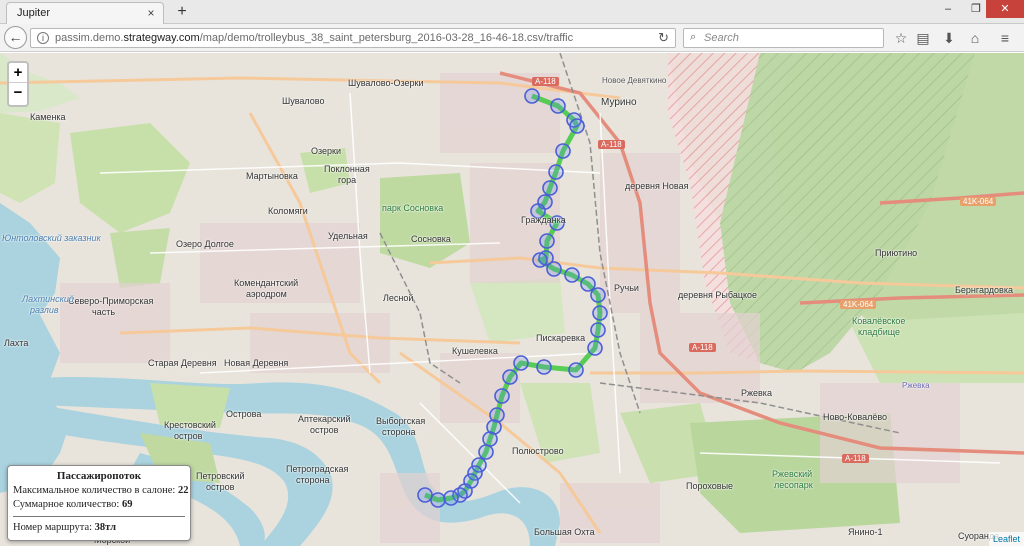 The height and width of the screenshot is (546, 1024). Describe the element at coordinates (865, 532) in the screenshot. I see `map-label: Янино-1` at that location.